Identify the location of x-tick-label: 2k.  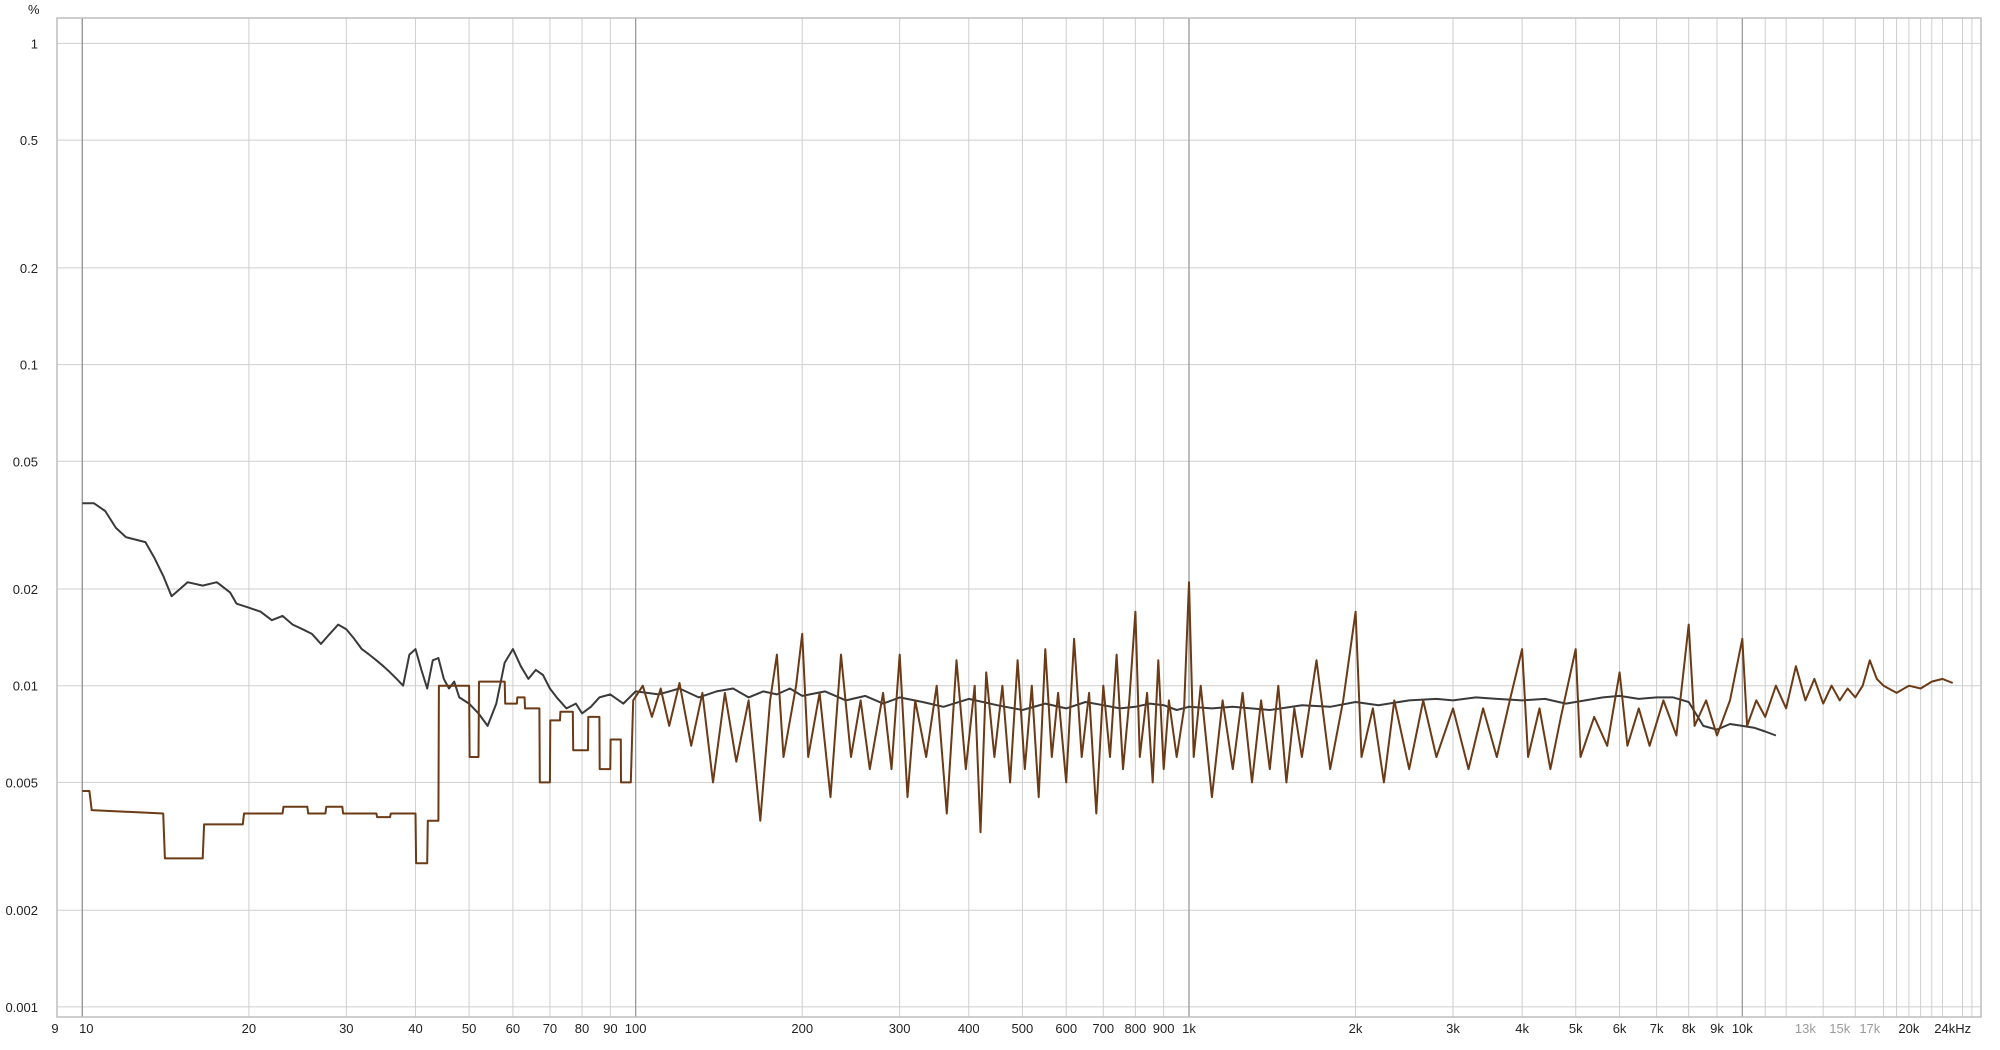
(1356, 1028).